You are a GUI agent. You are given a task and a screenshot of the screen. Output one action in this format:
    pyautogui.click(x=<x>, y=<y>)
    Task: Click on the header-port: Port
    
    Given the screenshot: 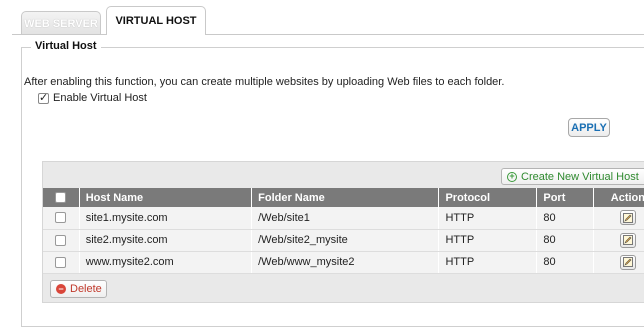 What is the action you would take?
    pyautogui.click(x=565, y=197)
    